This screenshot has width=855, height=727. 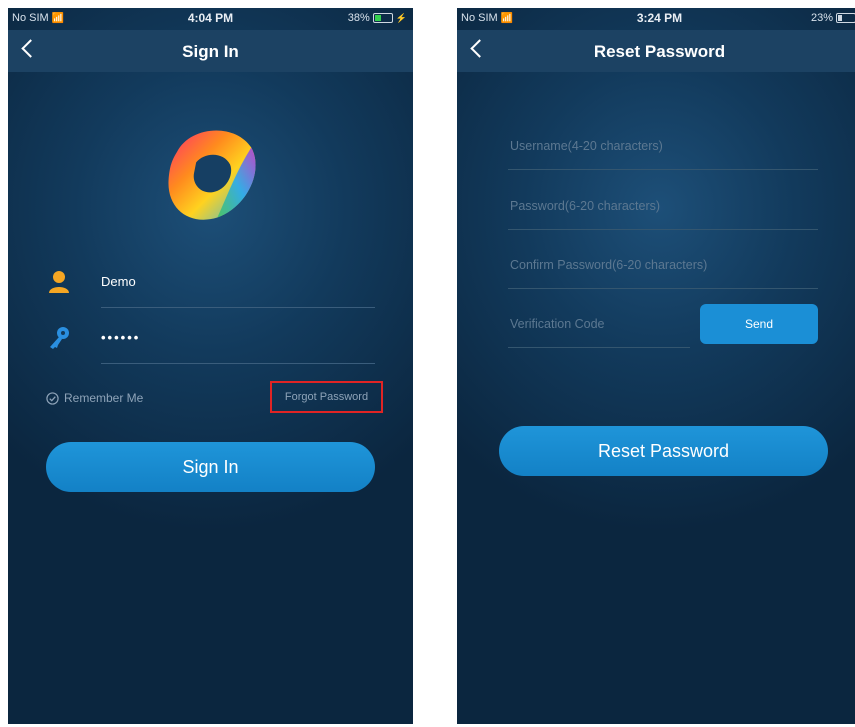 I want to click on charging-bolt-icon: ⚡, so click(x=401, y=17).